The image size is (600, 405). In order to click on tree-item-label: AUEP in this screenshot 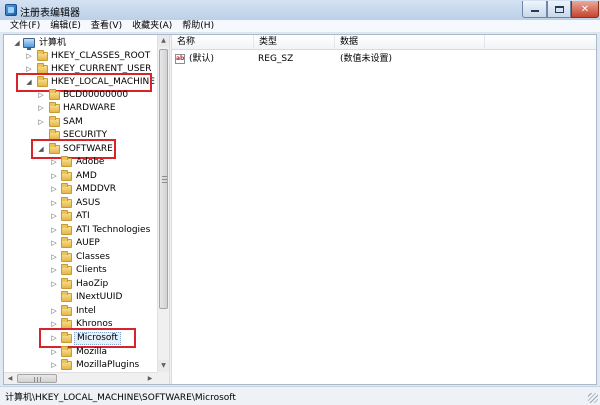, I will do `click(88, 243)`.